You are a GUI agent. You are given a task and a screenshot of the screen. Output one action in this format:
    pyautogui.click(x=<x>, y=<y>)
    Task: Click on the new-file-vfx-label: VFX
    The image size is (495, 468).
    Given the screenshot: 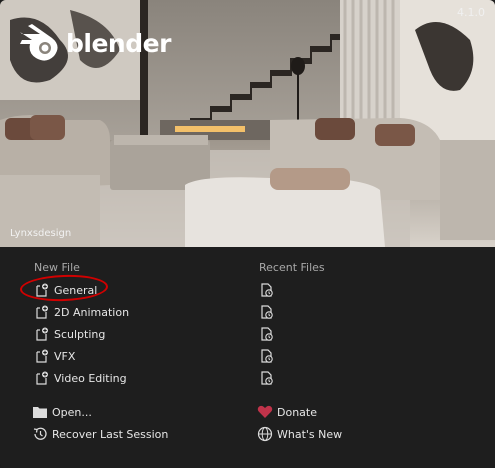 What is the action you would take?
    pyautogui.click(x=65, y=356)
    